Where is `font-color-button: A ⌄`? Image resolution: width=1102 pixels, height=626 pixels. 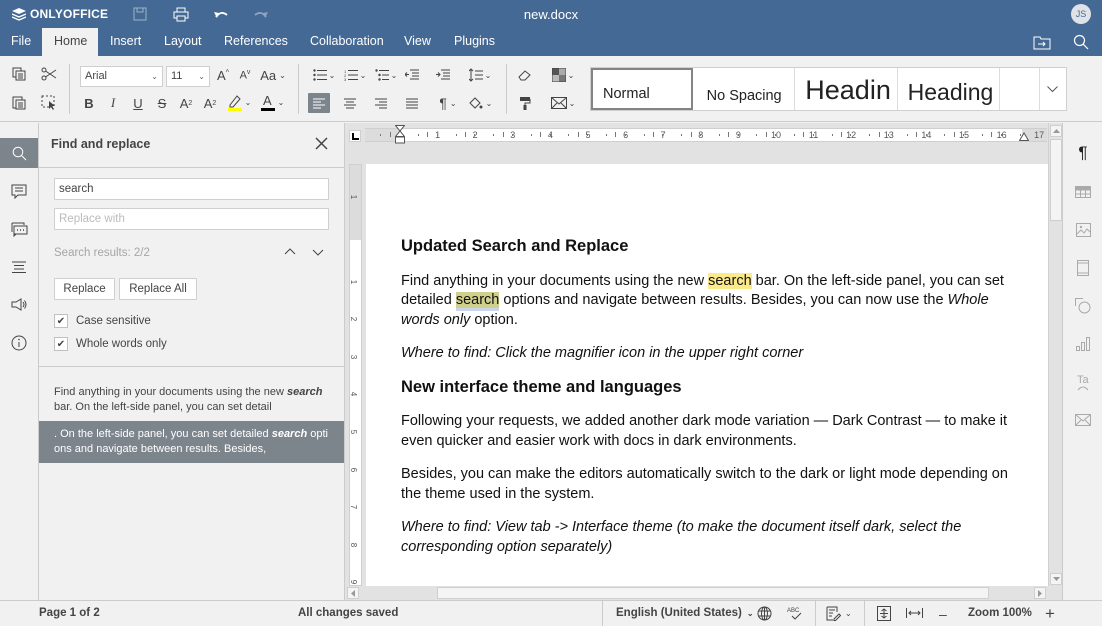
font-color-button: A ⌄ is located at coordinates (272, 102).